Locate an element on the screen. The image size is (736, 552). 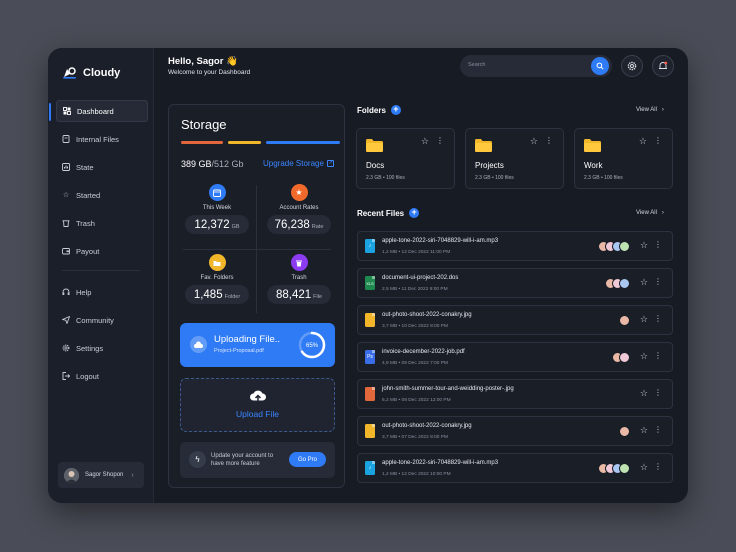
sidebar-item-settings: Settings is located at coordinates (102, 348).